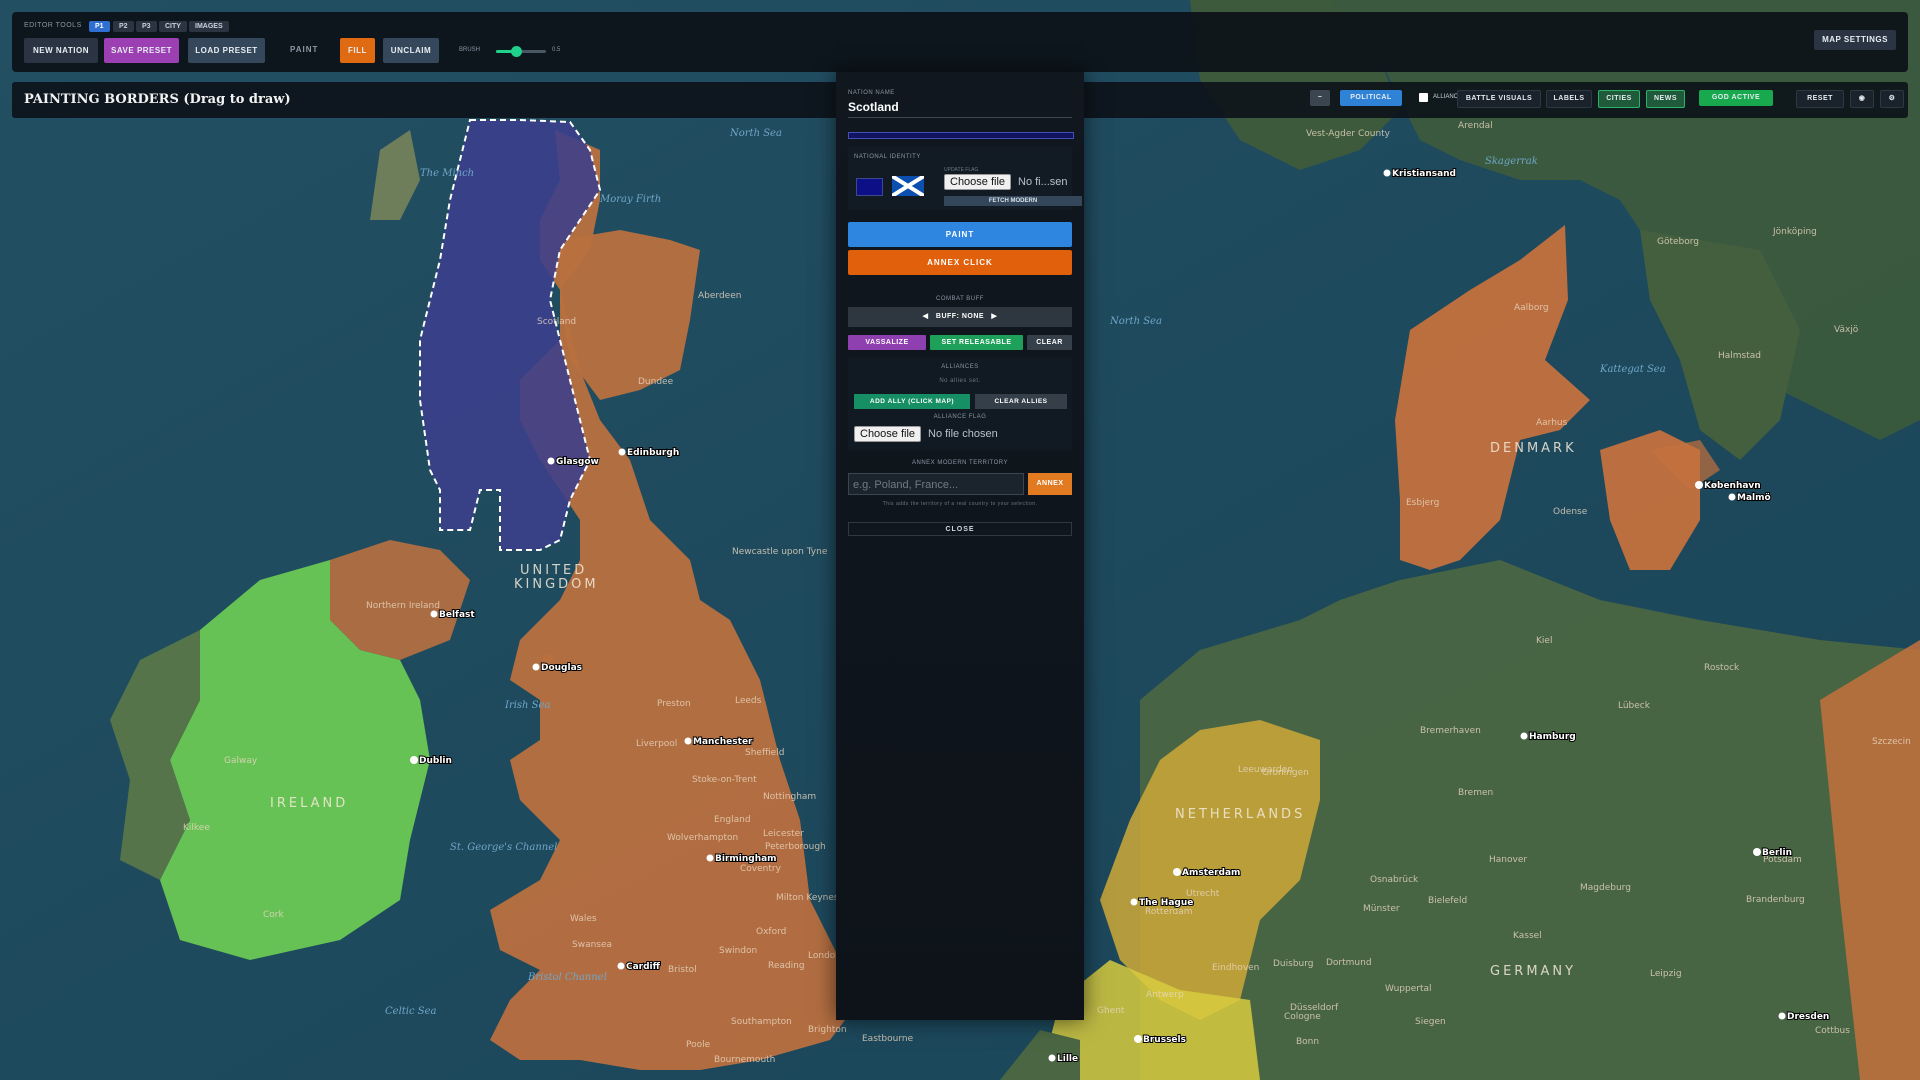 The height and width of the screenshot is (1080, 1920). What do you see at coordinates (978, 182) in the screenshot?
I see `flag-file-button: Choose file` at bounding box center [978, 182].